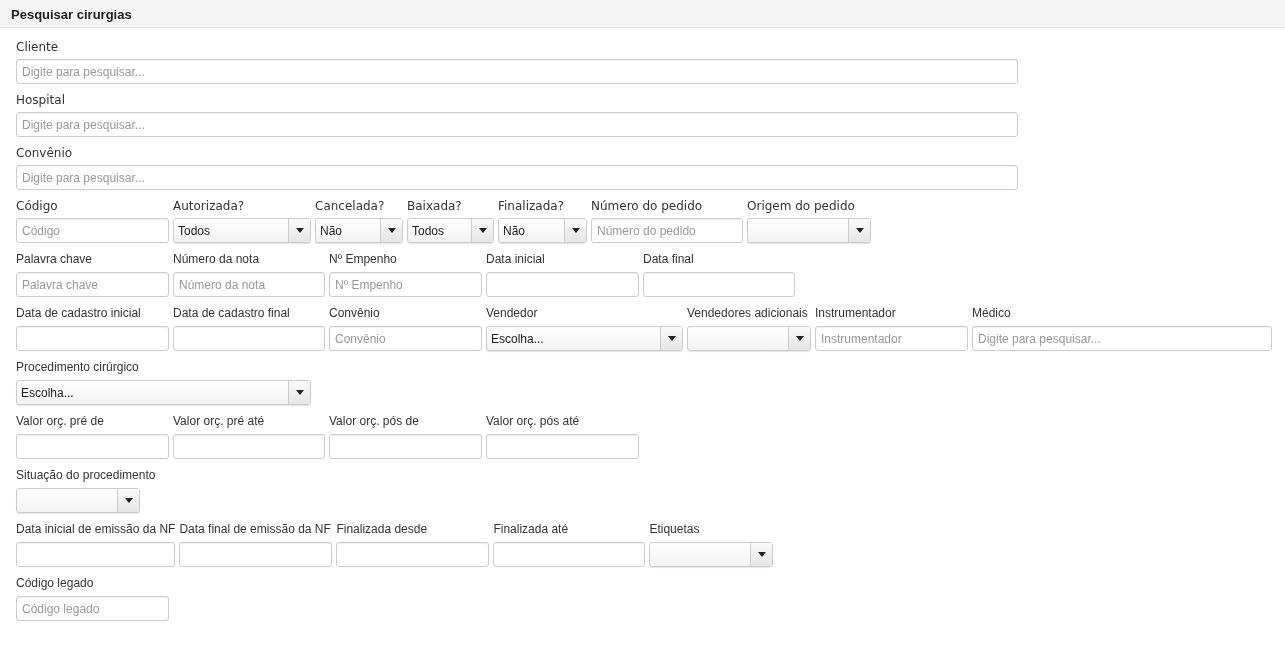 The width and height of the screenshot is (1285, 672). Describe the element at coordinates (647, 206) in the screenshot. I see `field-label: Número do pedido` at that location.